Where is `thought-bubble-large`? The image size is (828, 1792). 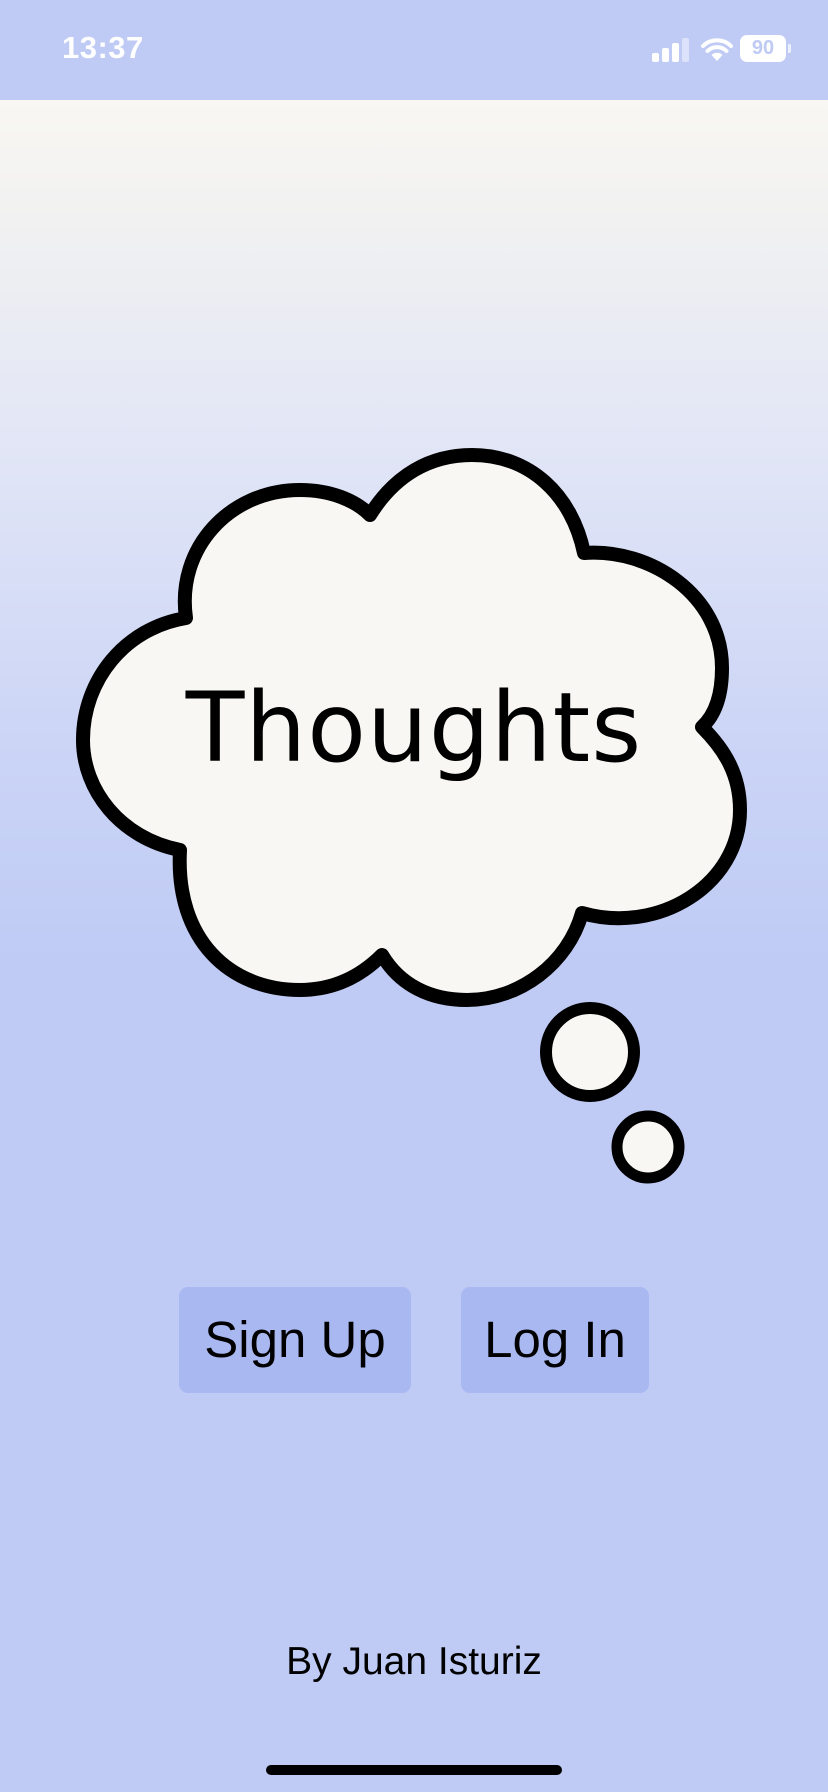
thought-bubble-large is located at coordinates (590, 1052).